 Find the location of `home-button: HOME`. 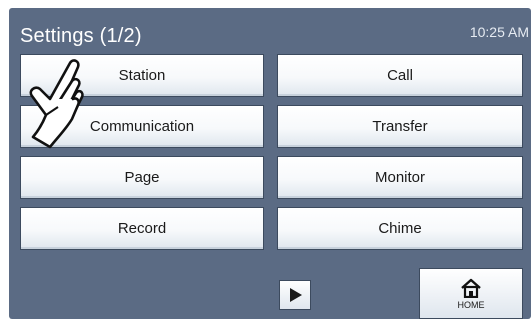

home-button: HOME is located at coordinates (471, 293).